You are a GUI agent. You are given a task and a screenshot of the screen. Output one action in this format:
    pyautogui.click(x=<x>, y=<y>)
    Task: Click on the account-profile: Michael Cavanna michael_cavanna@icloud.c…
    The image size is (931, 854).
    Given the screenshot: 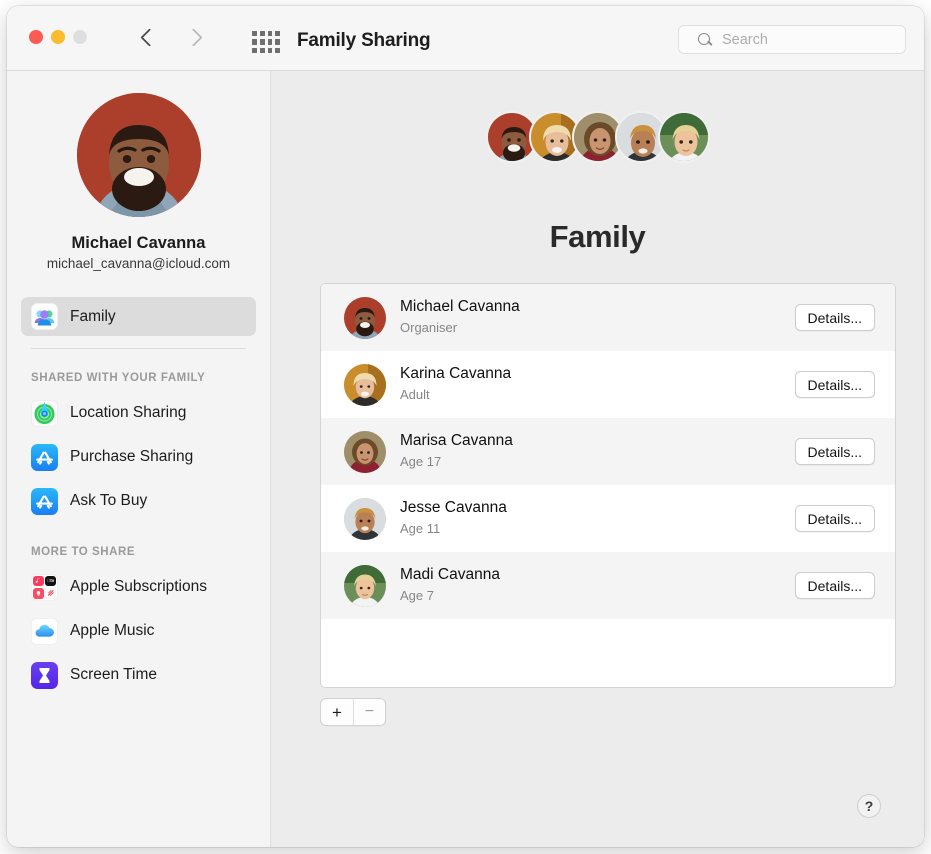 What is the action you would take?
    pyautogui.click(x=138, y=171)
    